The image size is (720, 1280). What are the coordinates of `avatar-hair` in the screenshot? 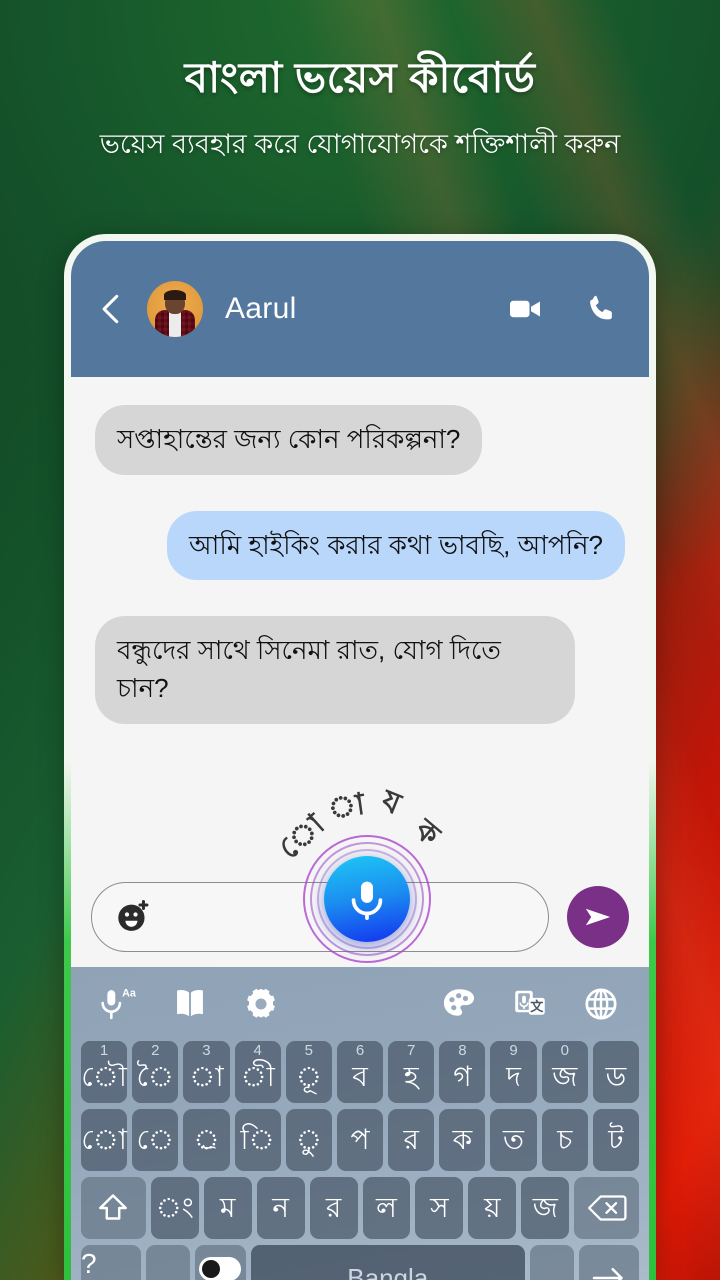 It's located at (175, 294).